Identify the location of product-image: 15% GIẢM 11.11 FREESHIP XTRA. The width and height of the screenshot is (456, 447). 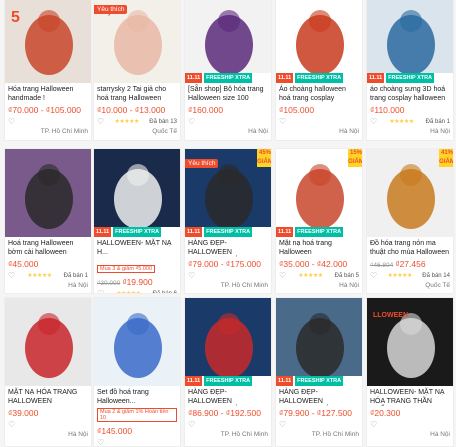
(319, 193).